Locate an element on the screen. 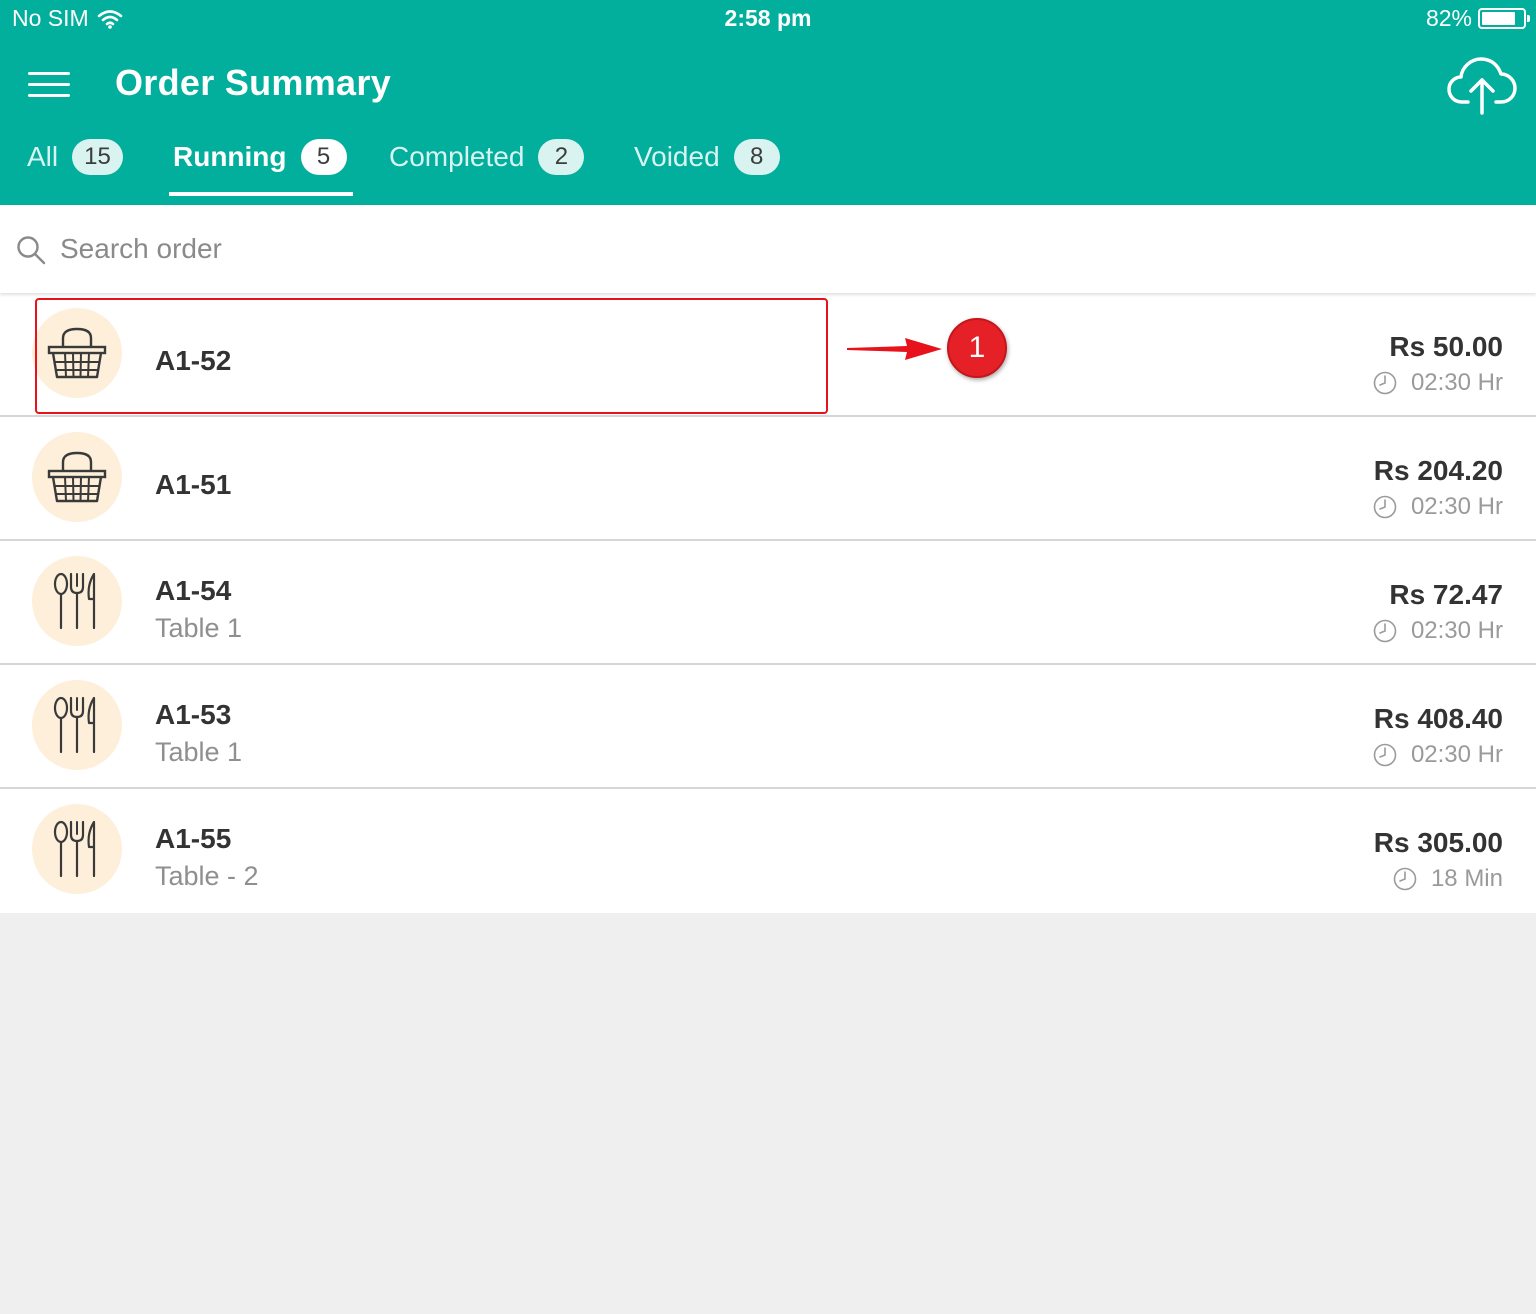 This screenshot has height=1314, width=1536. order-status-tabs: All 15 Running 5 Completed 2 Voided 8 is located at coordinates (768, 170).